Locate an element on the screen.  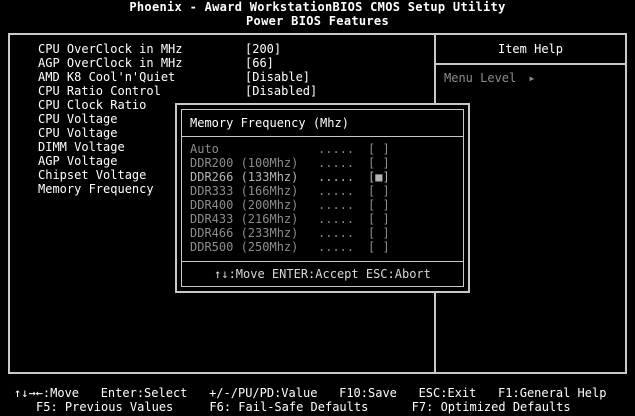
option-label: DDR200 (100Mhz) is located at coordinates (244, 163).